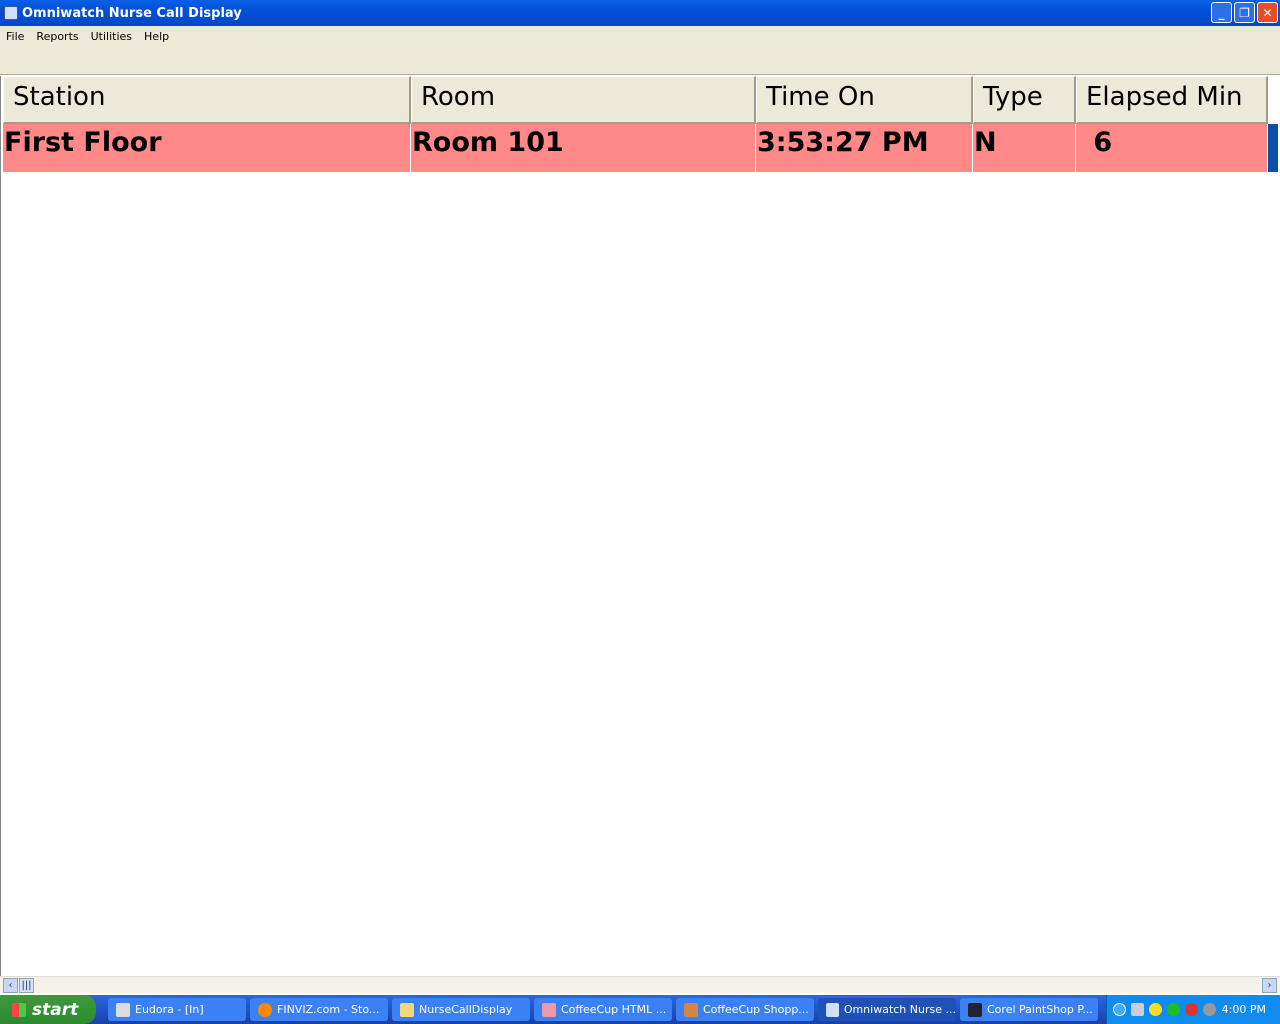 This screenshot has width=1280, height=1024. Describe the element at coordinates (640, 13) in the screenshot. I see `title-bar: Omniwatch Nurse Call Display _ ❐ ✕` at that location.